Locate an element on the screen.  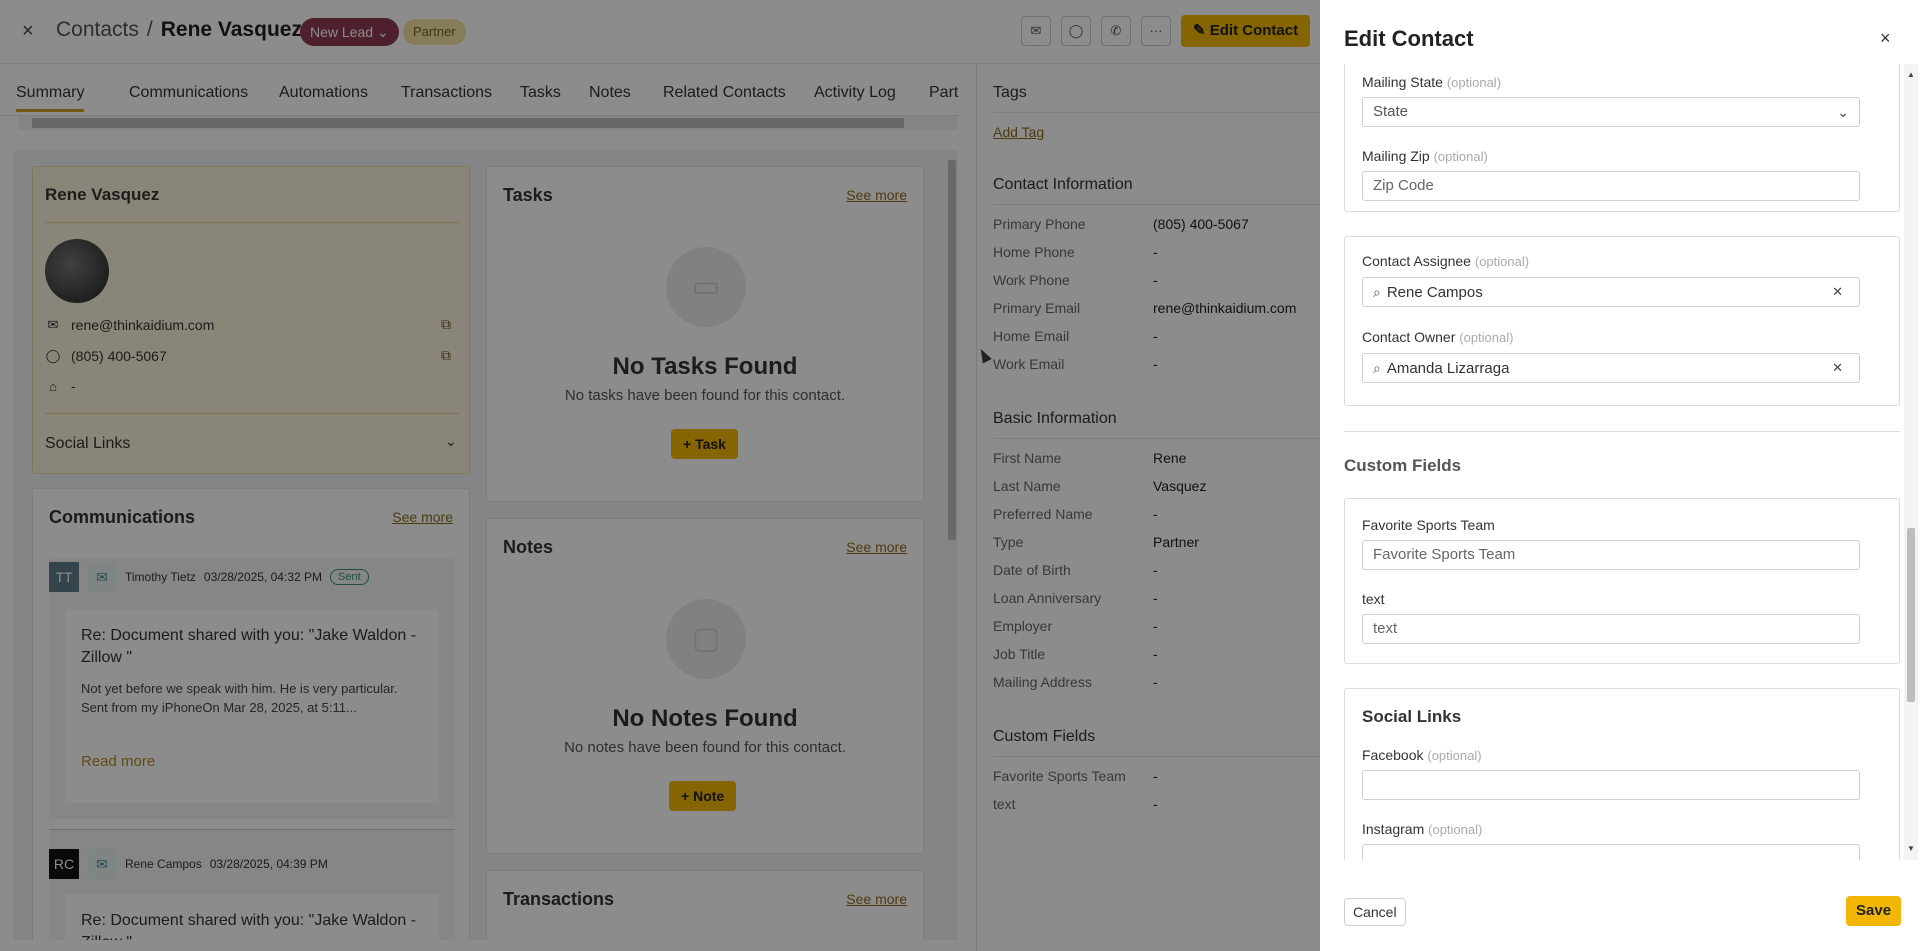
text-field-label: text is located at coordinates (1373, 599).